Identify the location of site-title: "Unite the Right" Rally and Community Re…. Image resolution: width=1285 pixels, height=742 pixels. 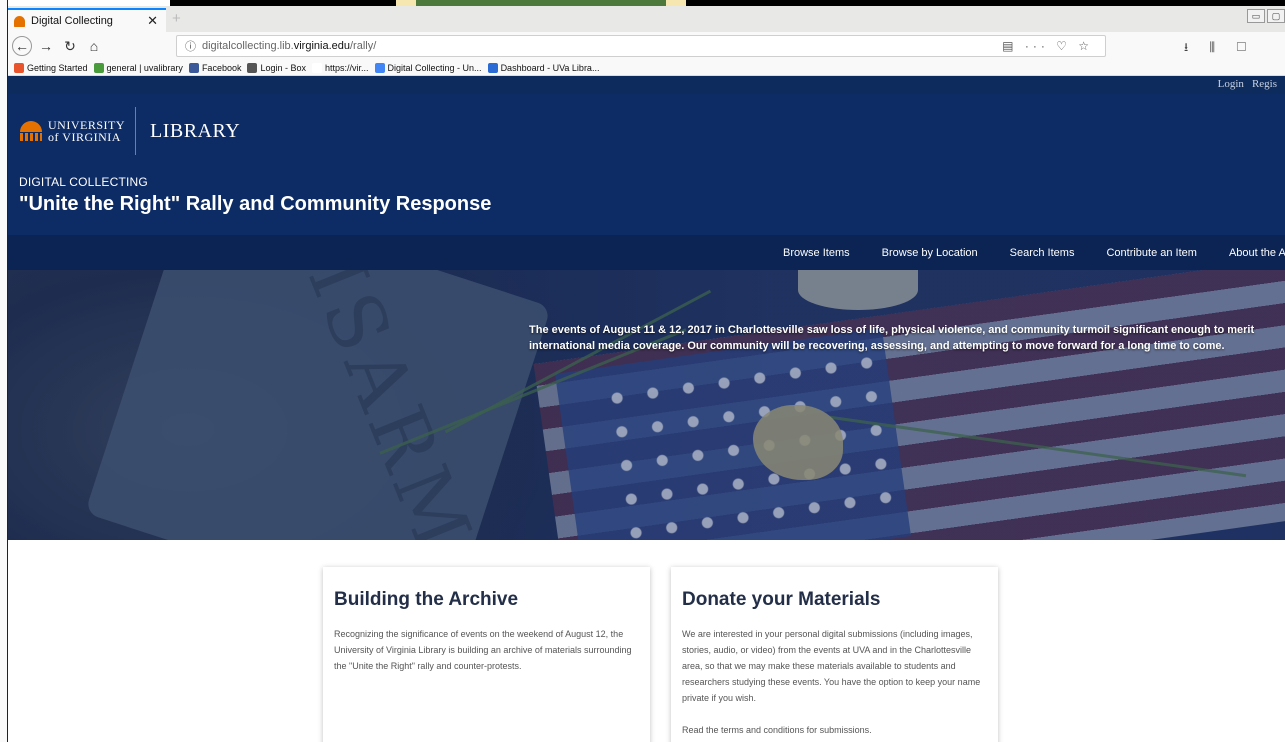
(255, 204).